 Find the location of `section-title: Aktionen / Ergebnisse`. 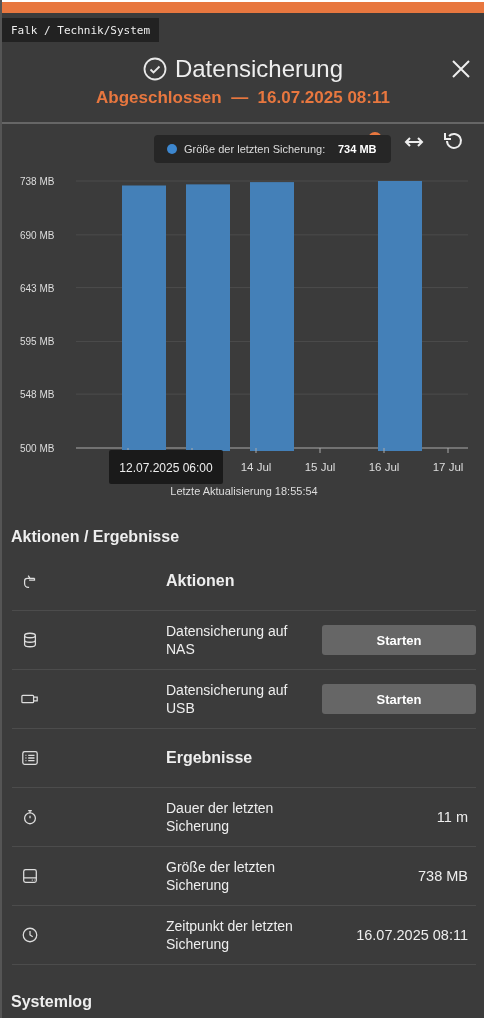

section-title: Aktionen / Ergebnisse is located at coordinates (95, 537).